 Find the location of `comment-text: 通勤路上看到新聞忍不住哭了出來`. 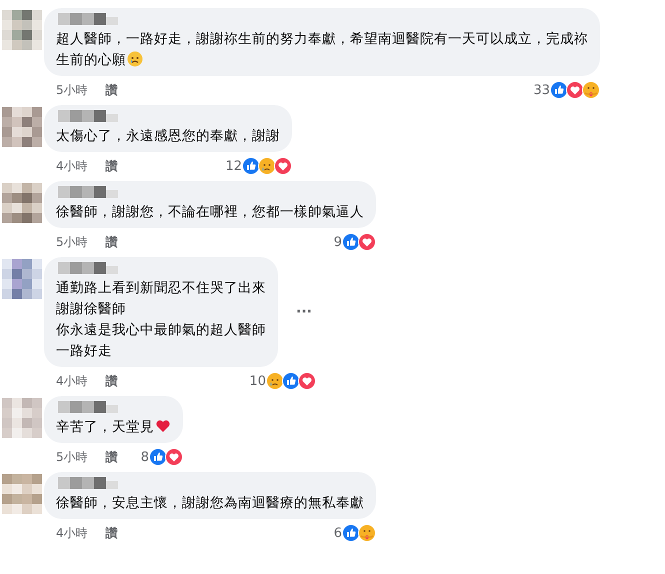

comment-text: 通勤路上看到新聞忍不住哭了出來 is located at coordinates (161, 288).